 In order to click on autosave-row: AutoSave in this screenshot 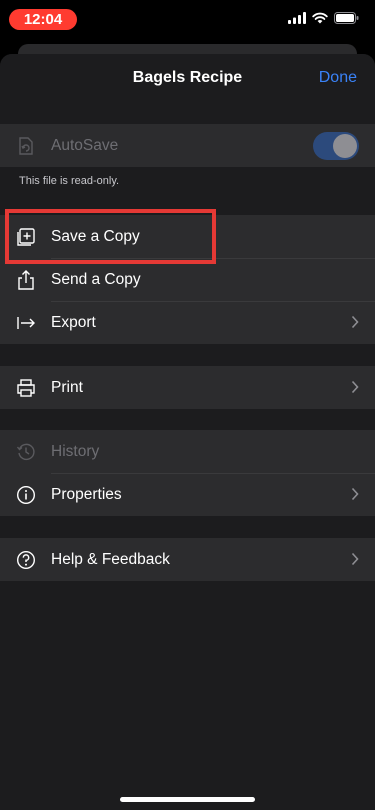, I will do `click(187, 145)`.